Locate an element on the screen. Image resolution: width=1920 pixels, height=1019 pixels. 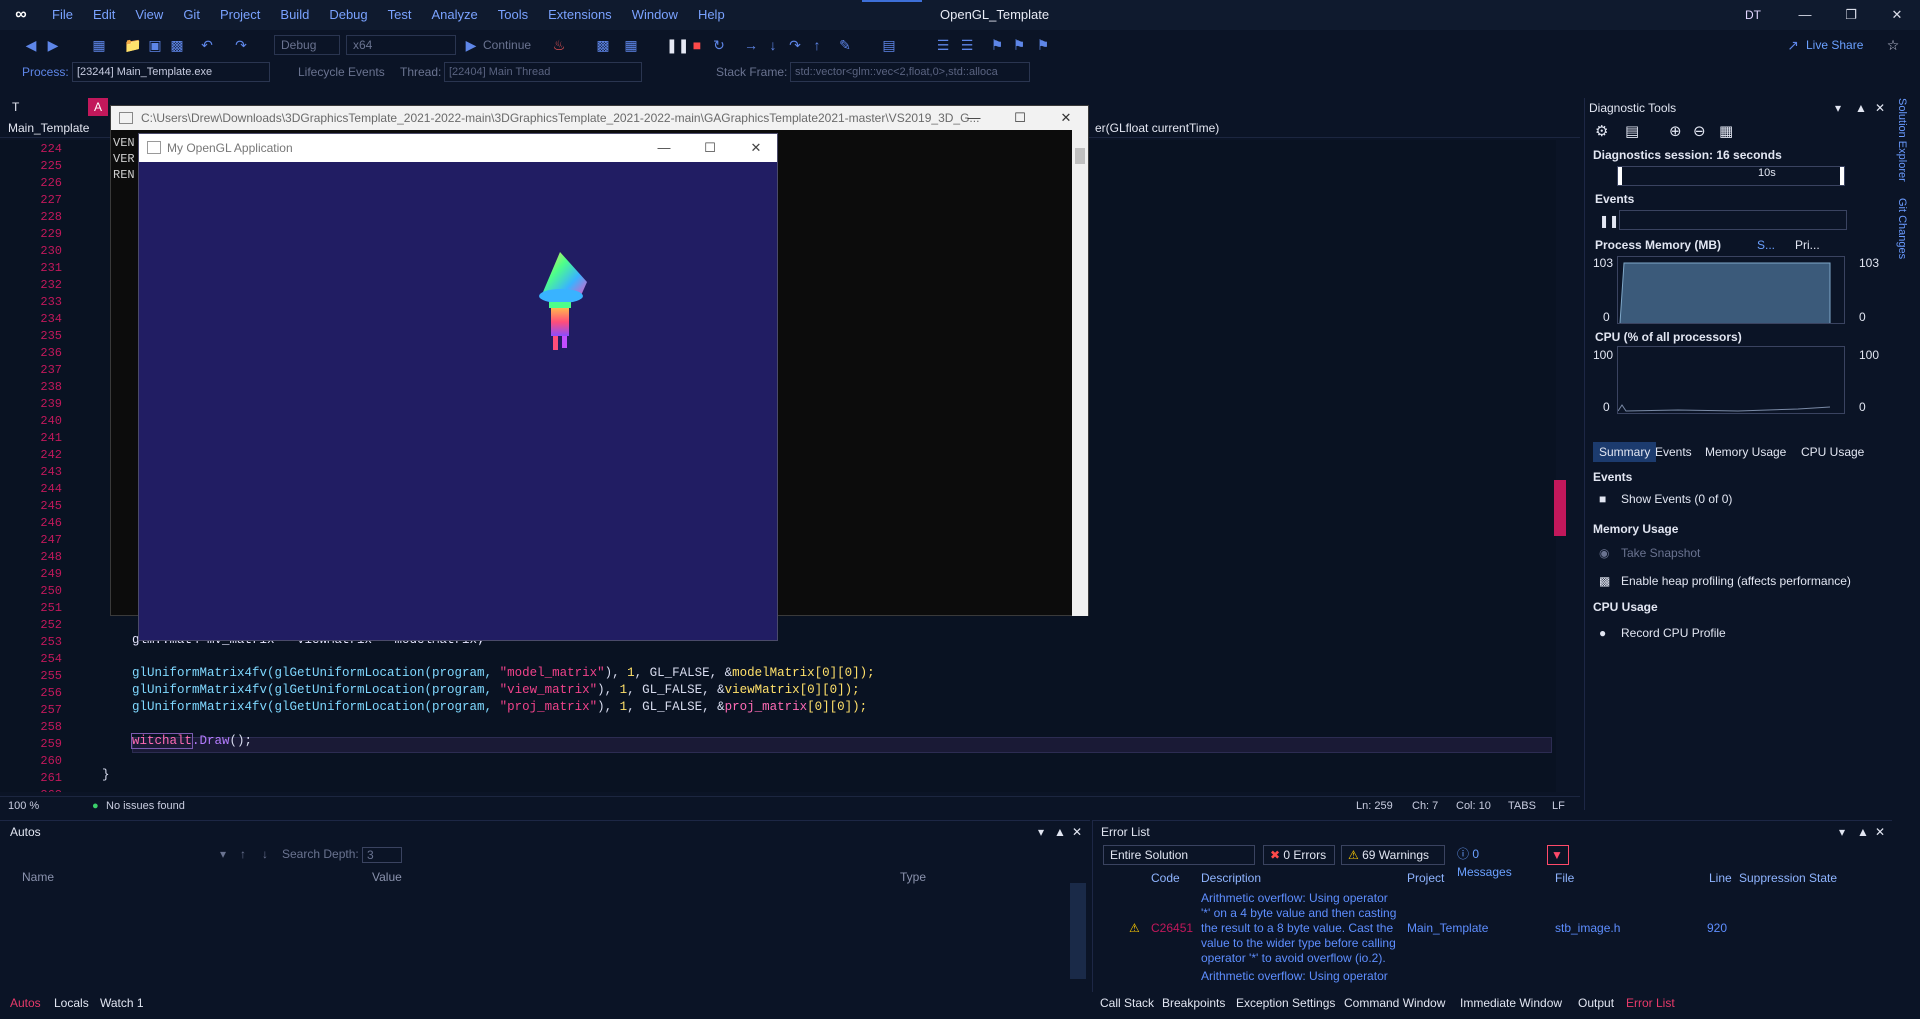
console-scroll-thumb is located at coordinates (1080, 156).